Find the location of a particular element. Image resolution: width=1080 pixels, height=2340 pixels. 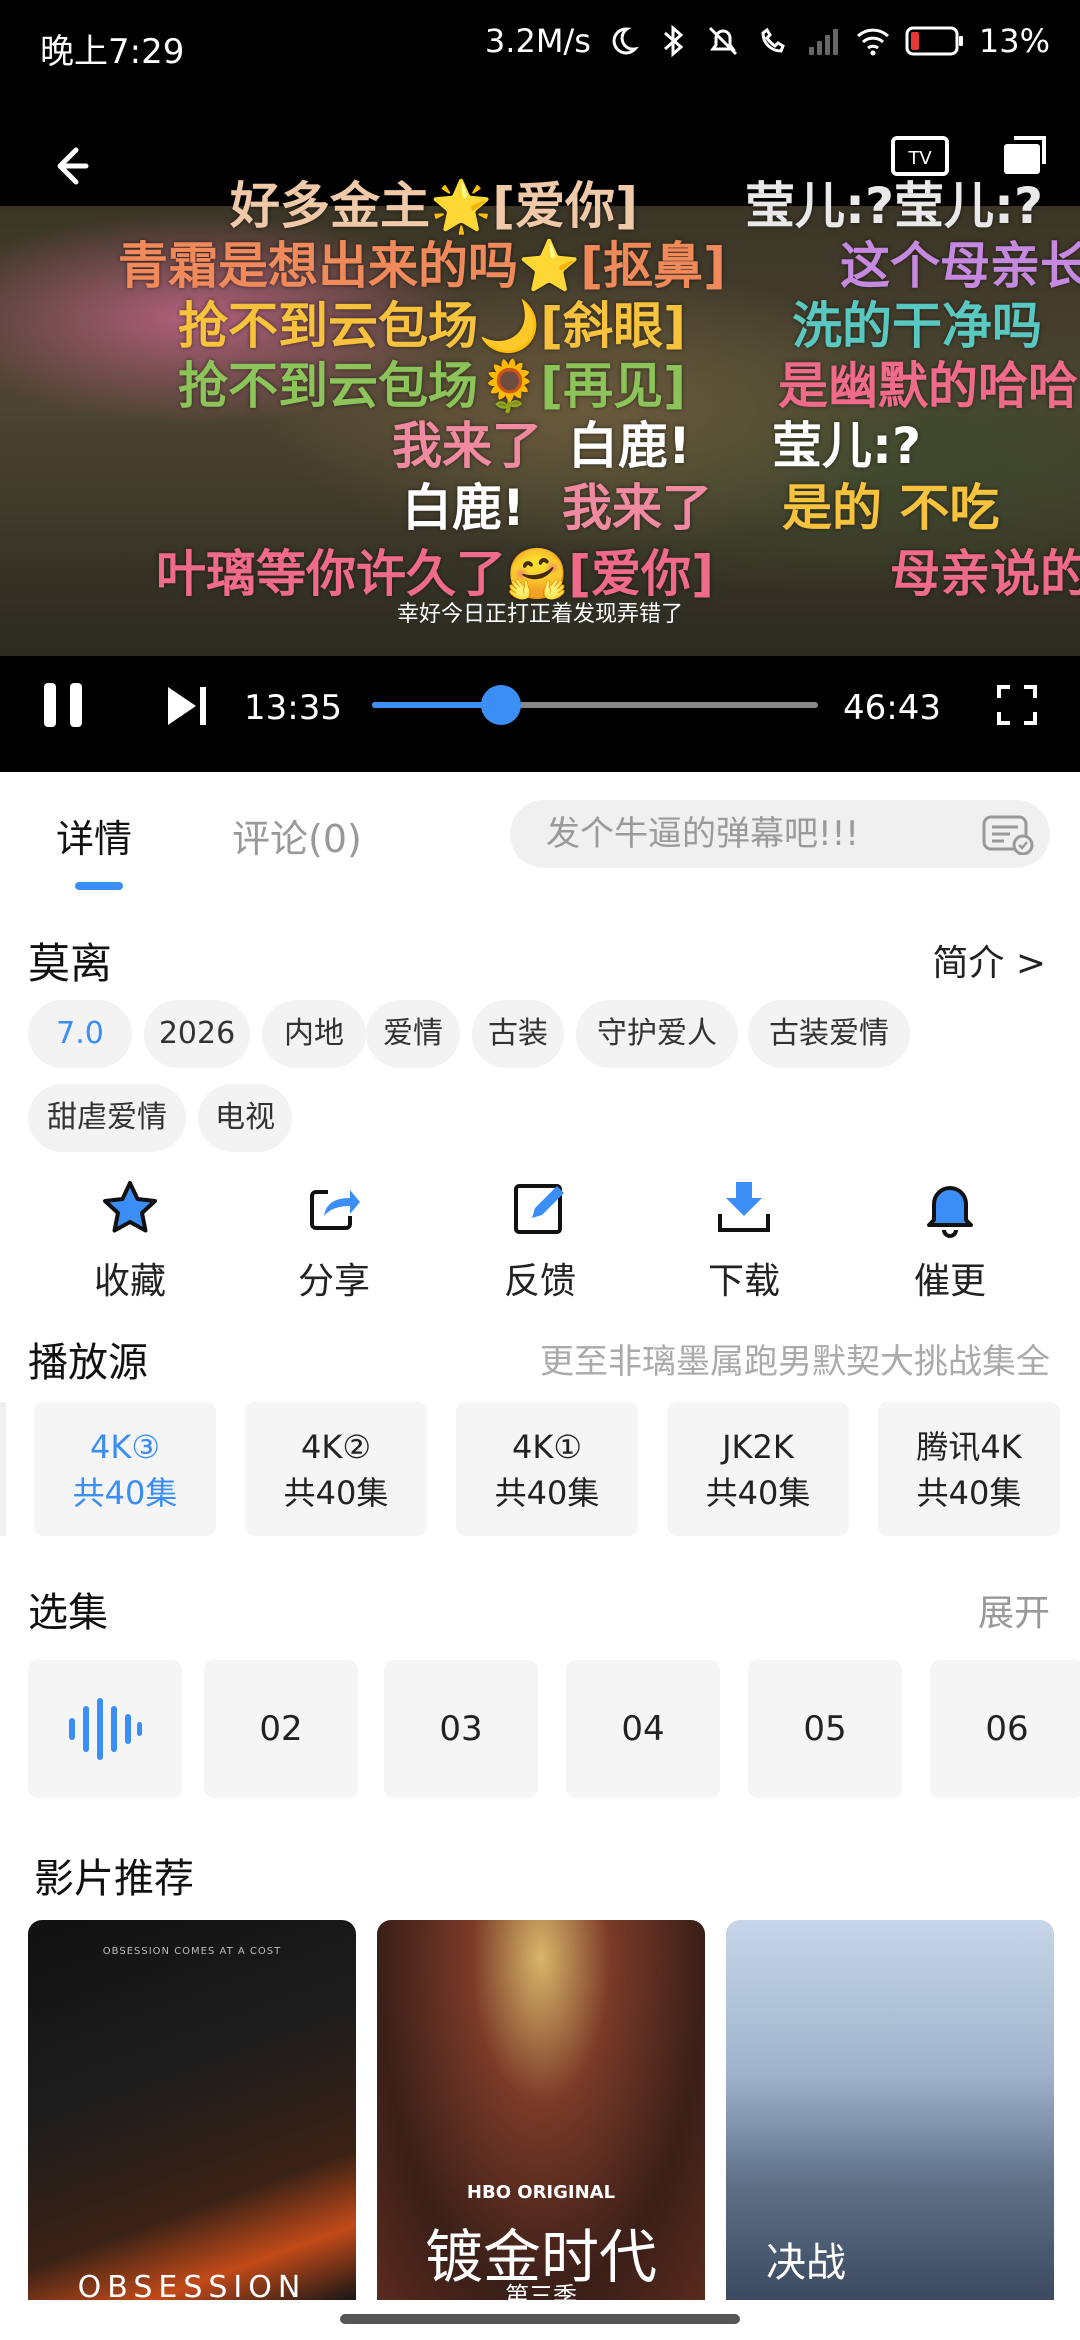

edit-icon is located at coordinates (539, 1209).